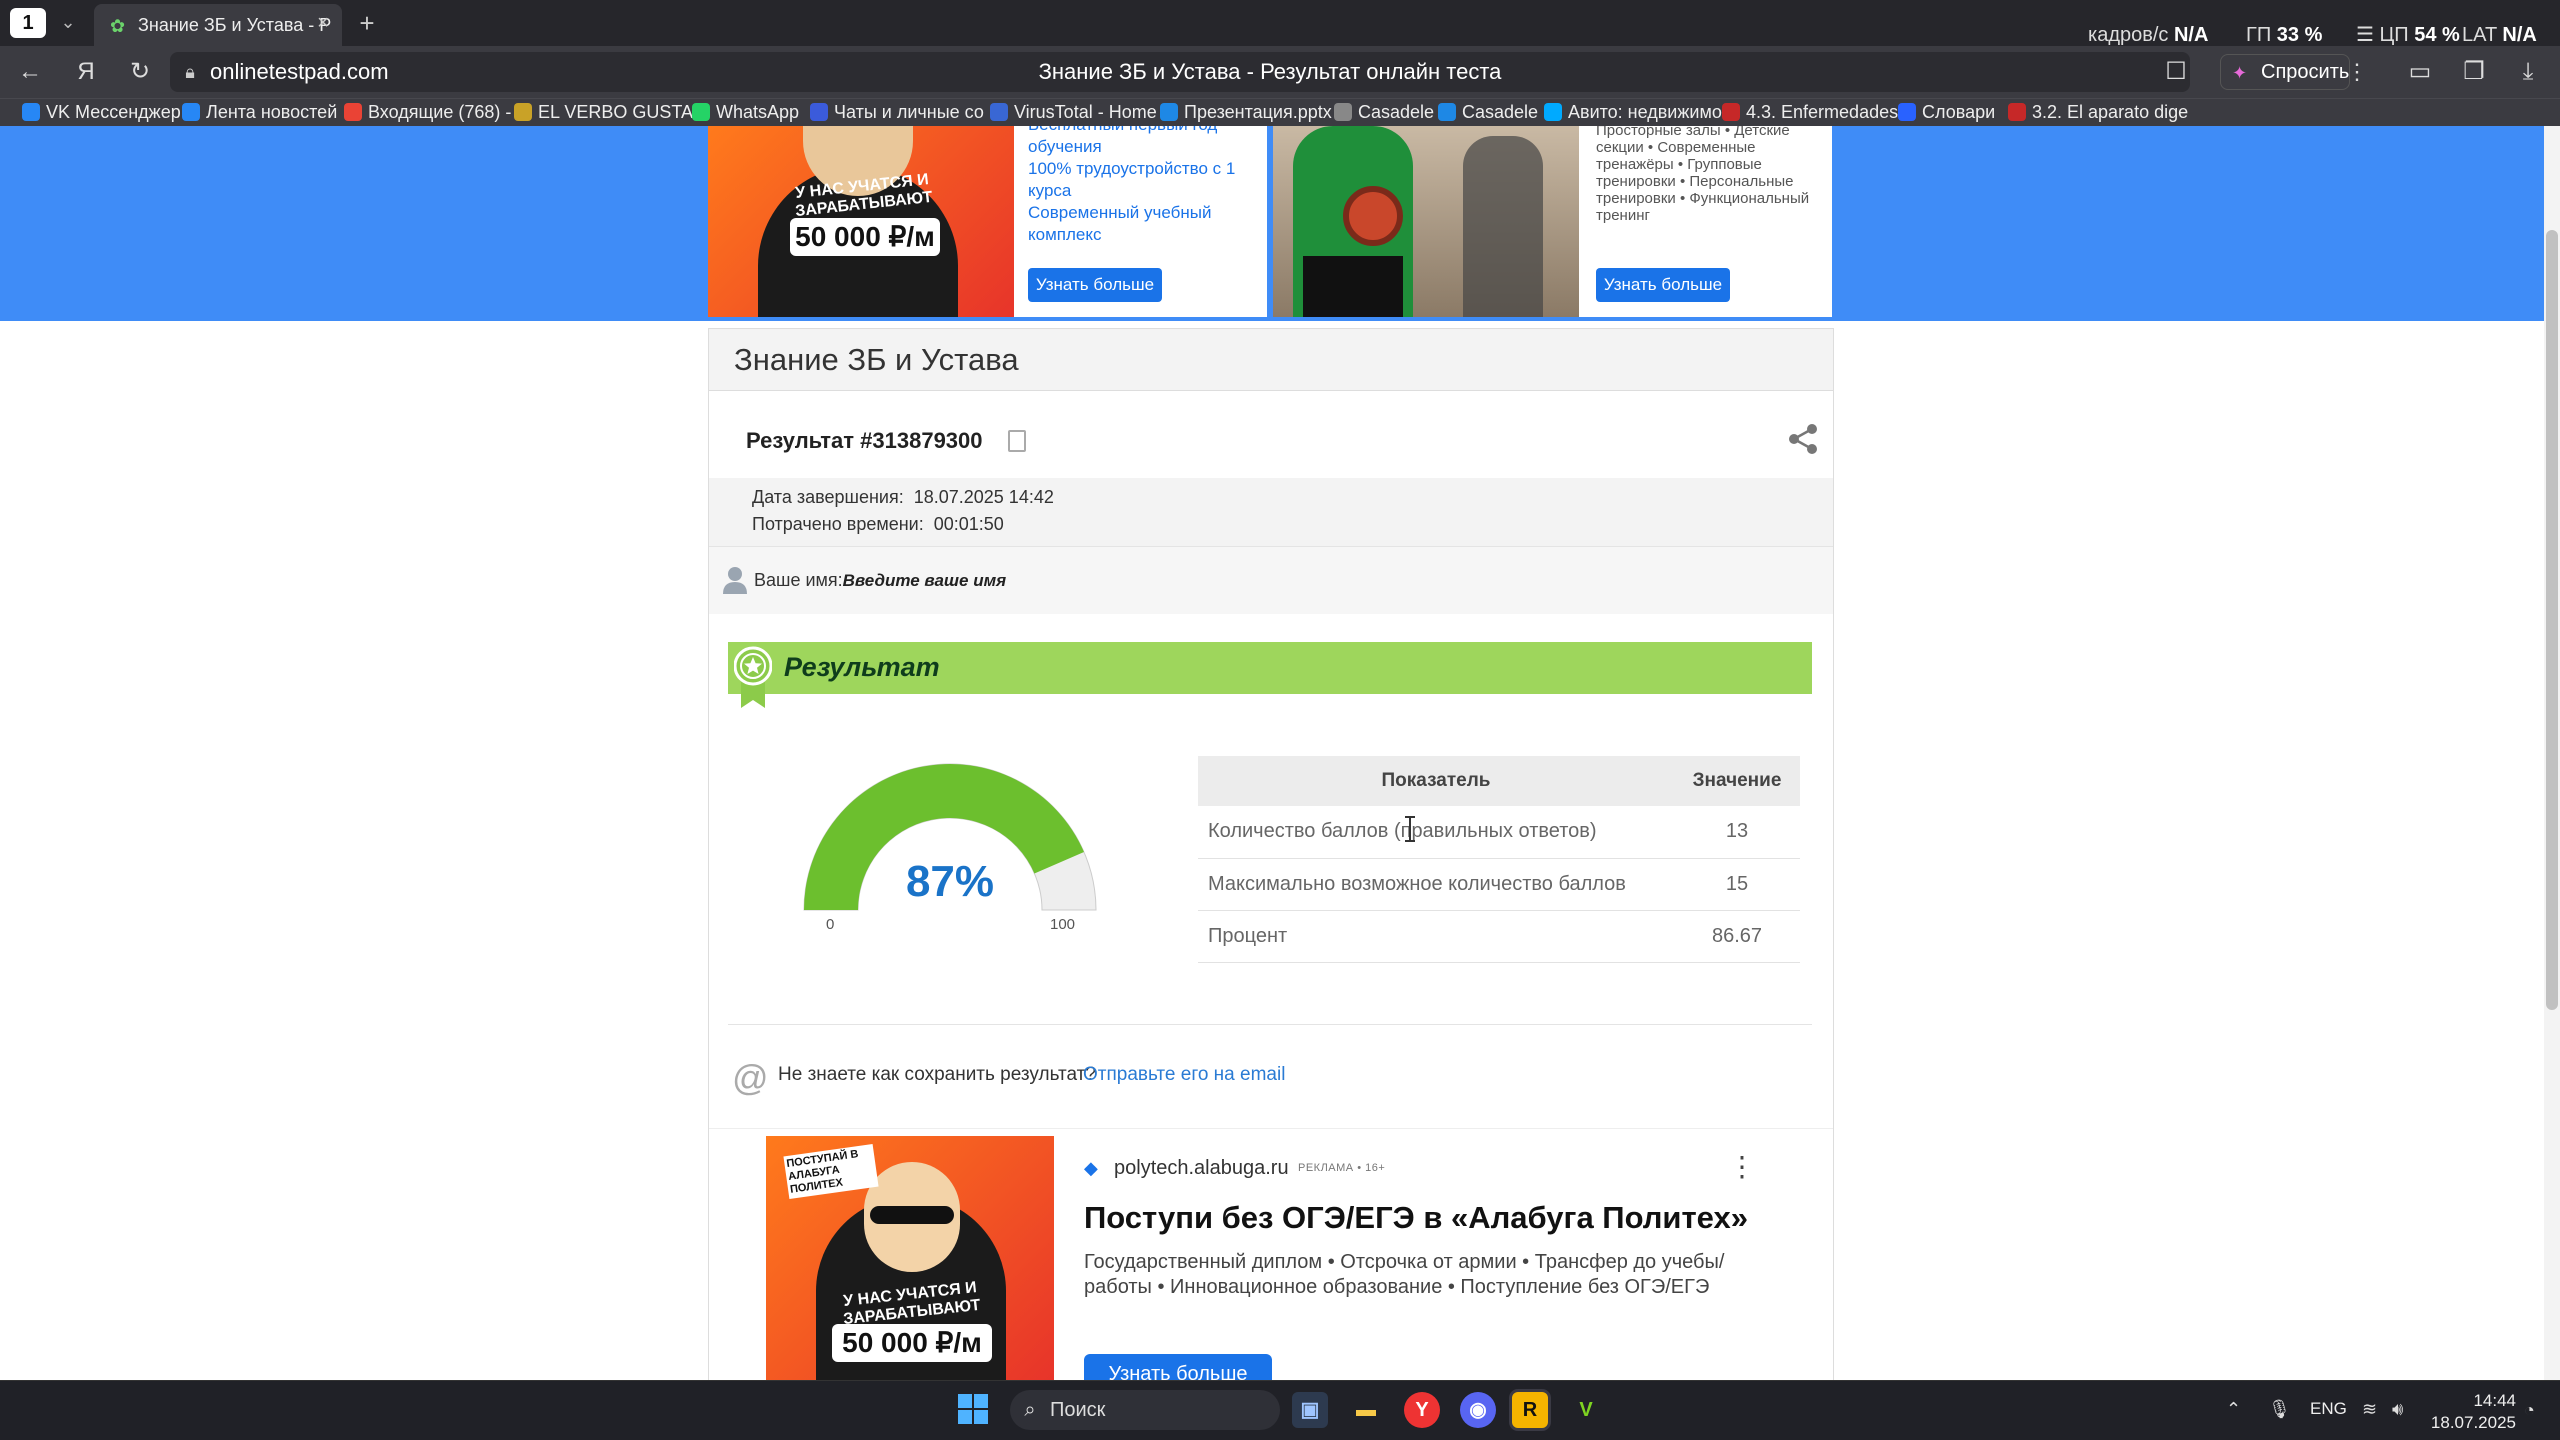 This screenshot has width=2560, height=1440. I want to click on task-view-icon: ▣, so click(1310, 1410).